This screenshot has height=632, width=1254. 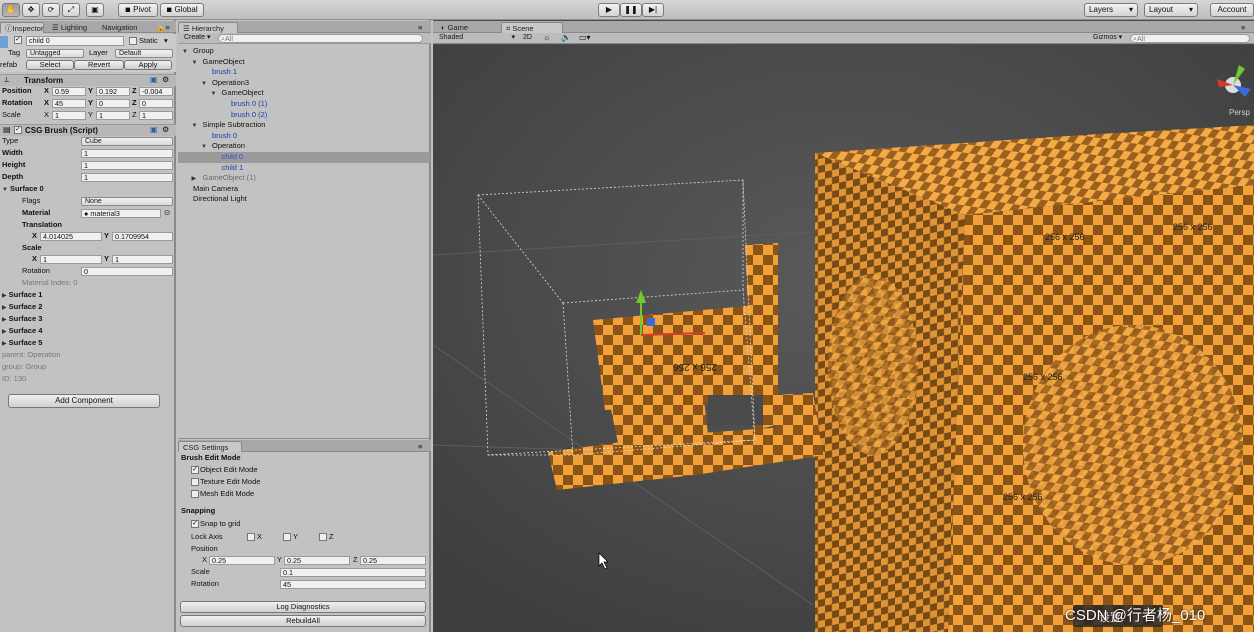 I want to click on lock-y-checkbox, so click(x=287, y=537).